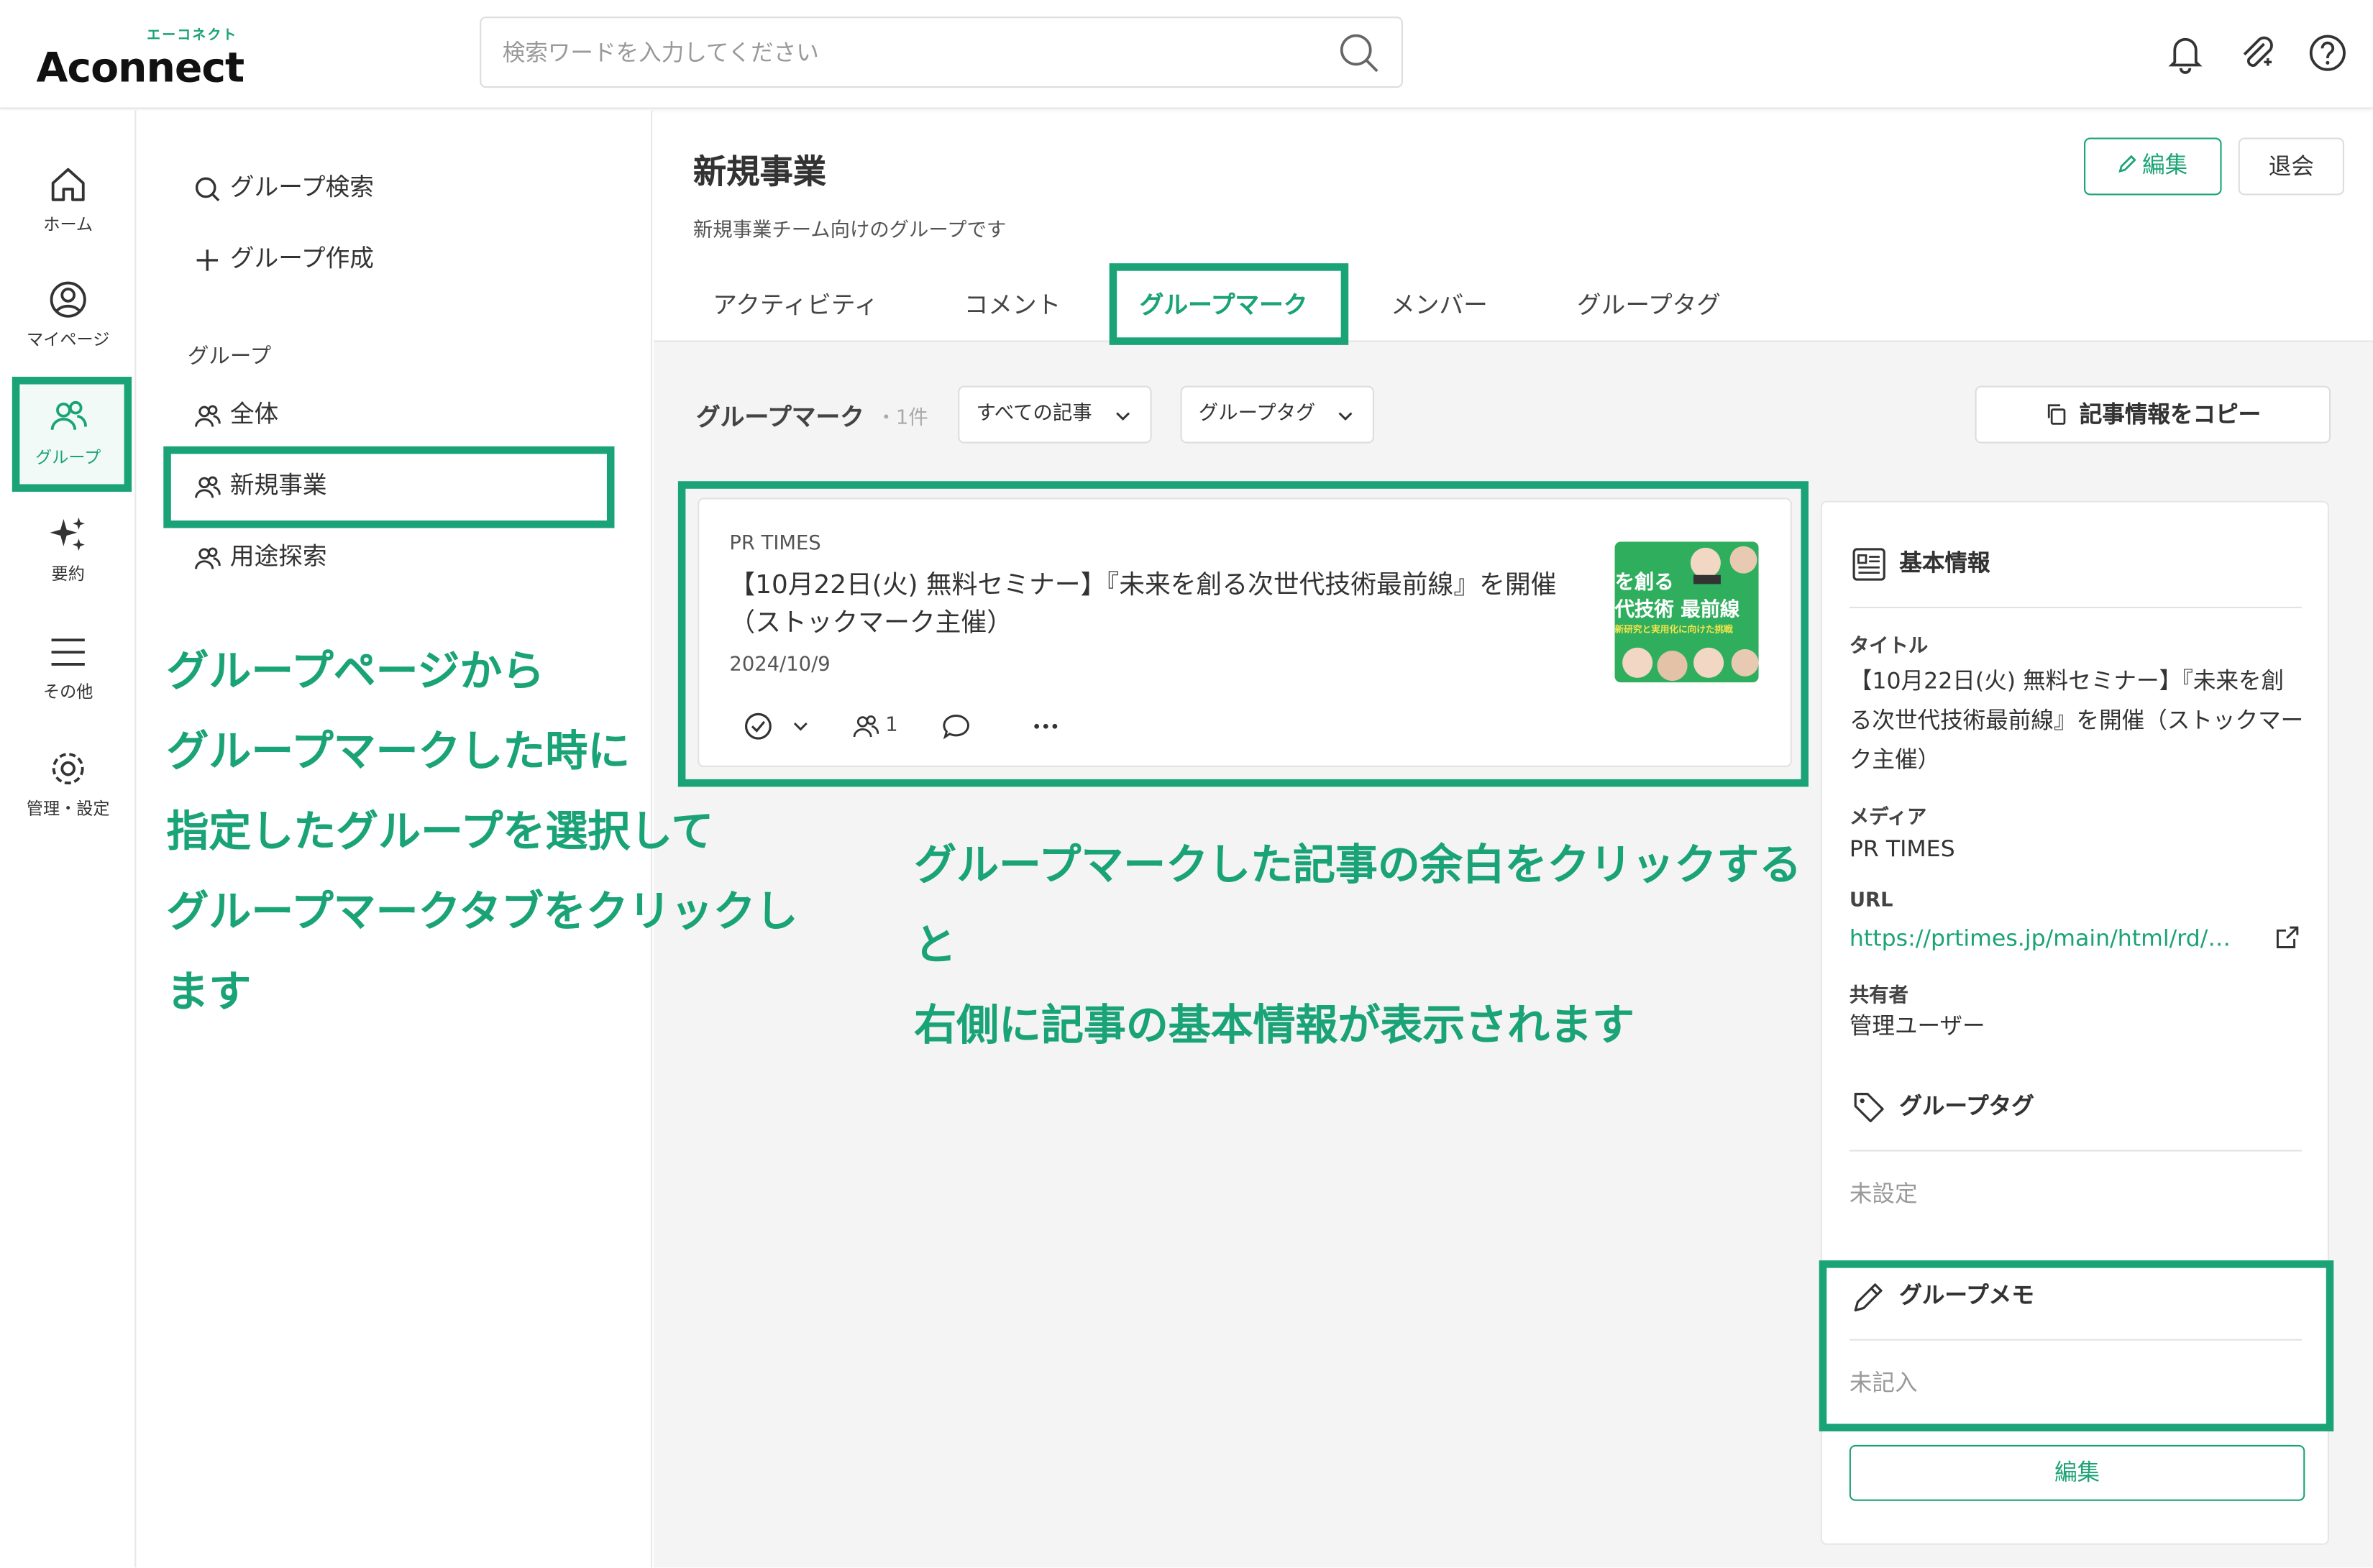  What do you see at coordinates (302, 257) in the screenshot?
I see `group-create-label: グループ作成` at bounding box center [302, 257].